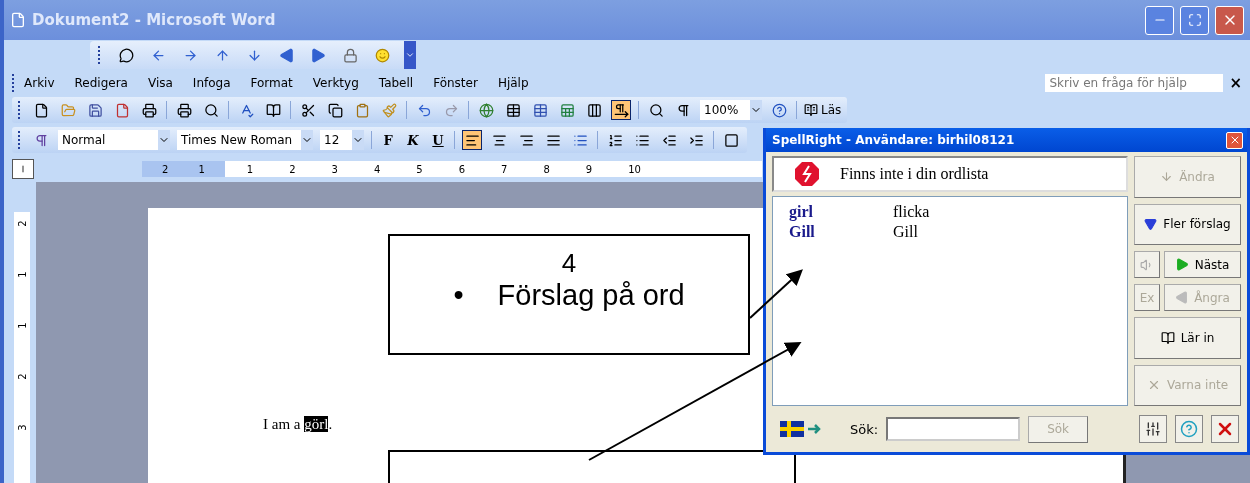  Describe the element at coordinates (413, 140) in the screenshot. I see `italic-button: K` at that location.